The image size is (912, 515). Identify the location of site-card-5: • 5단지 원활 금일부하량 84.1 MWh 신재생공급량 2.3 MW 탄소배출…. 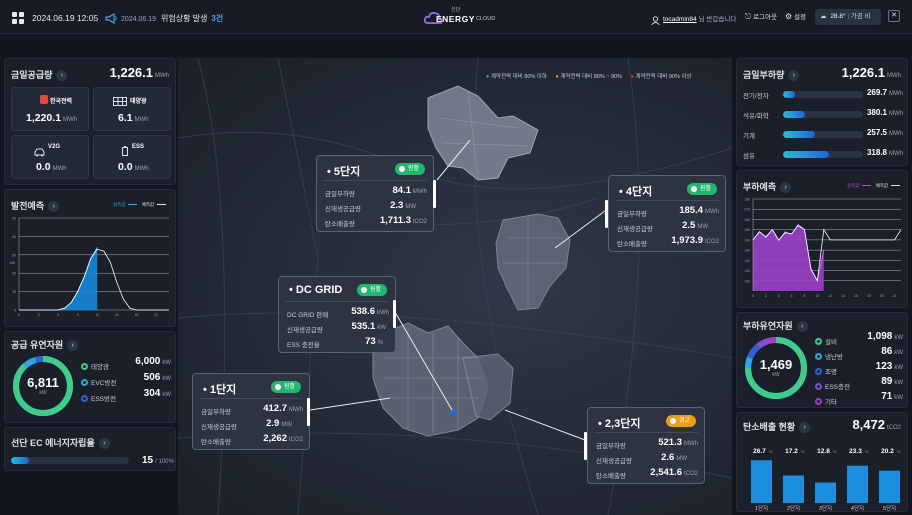
(375, 193).